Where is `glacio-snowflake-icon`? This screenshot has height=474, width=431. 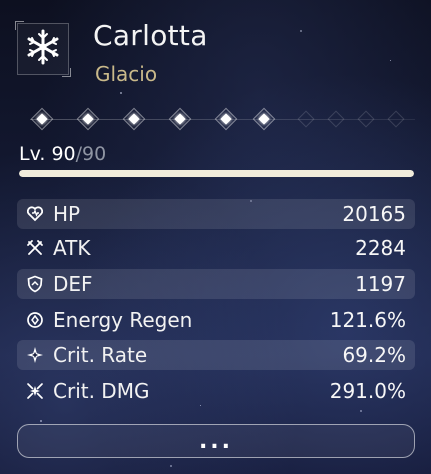 glacio-snowflake-icon is located at coordinates (43, 49).